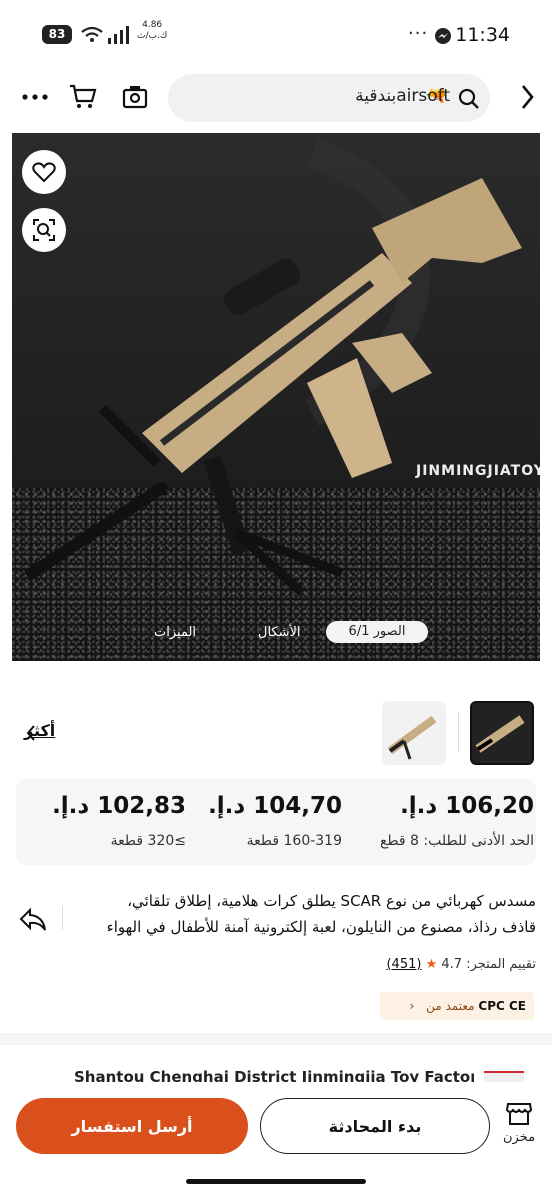 Image resolution: width=552 pixels, height=1195 pixels. I want to click on battery-indicator: 83, so click(57, 34).